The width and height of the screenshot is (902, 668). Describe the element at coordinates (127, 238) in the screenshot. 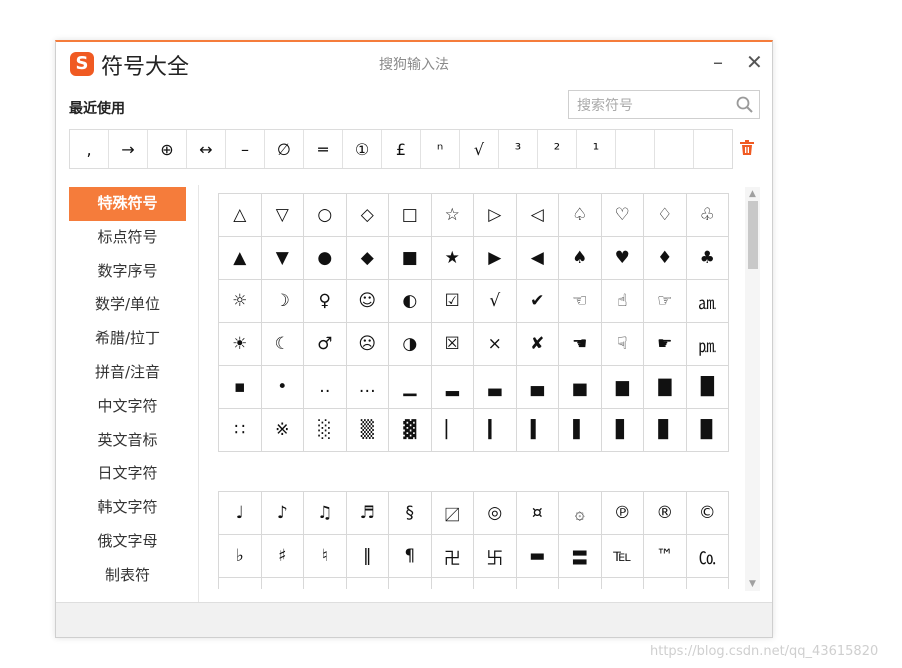

I see `sidebar-item: 标点符号` at that location.